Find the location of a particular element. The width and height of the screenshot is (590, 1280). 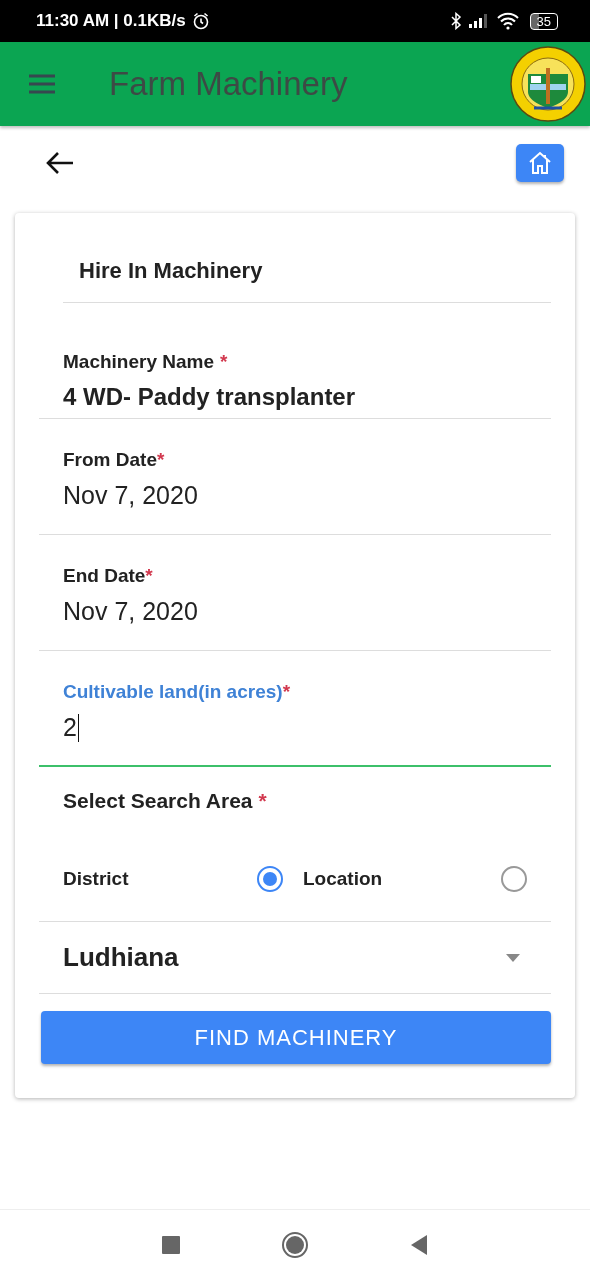

back-icon is located at coordinates (419, 1245).